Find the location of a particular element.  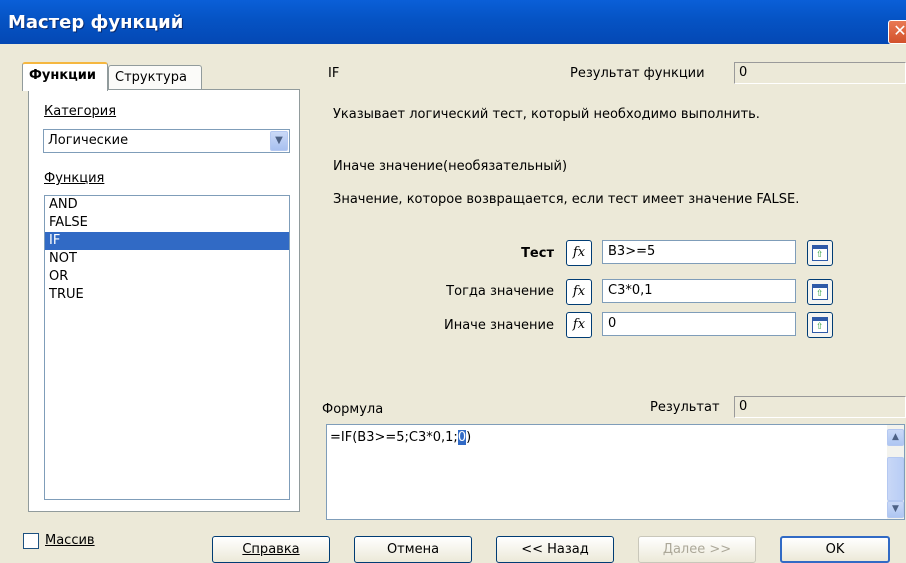

list-item: AND is located at coordinates (167, 205).